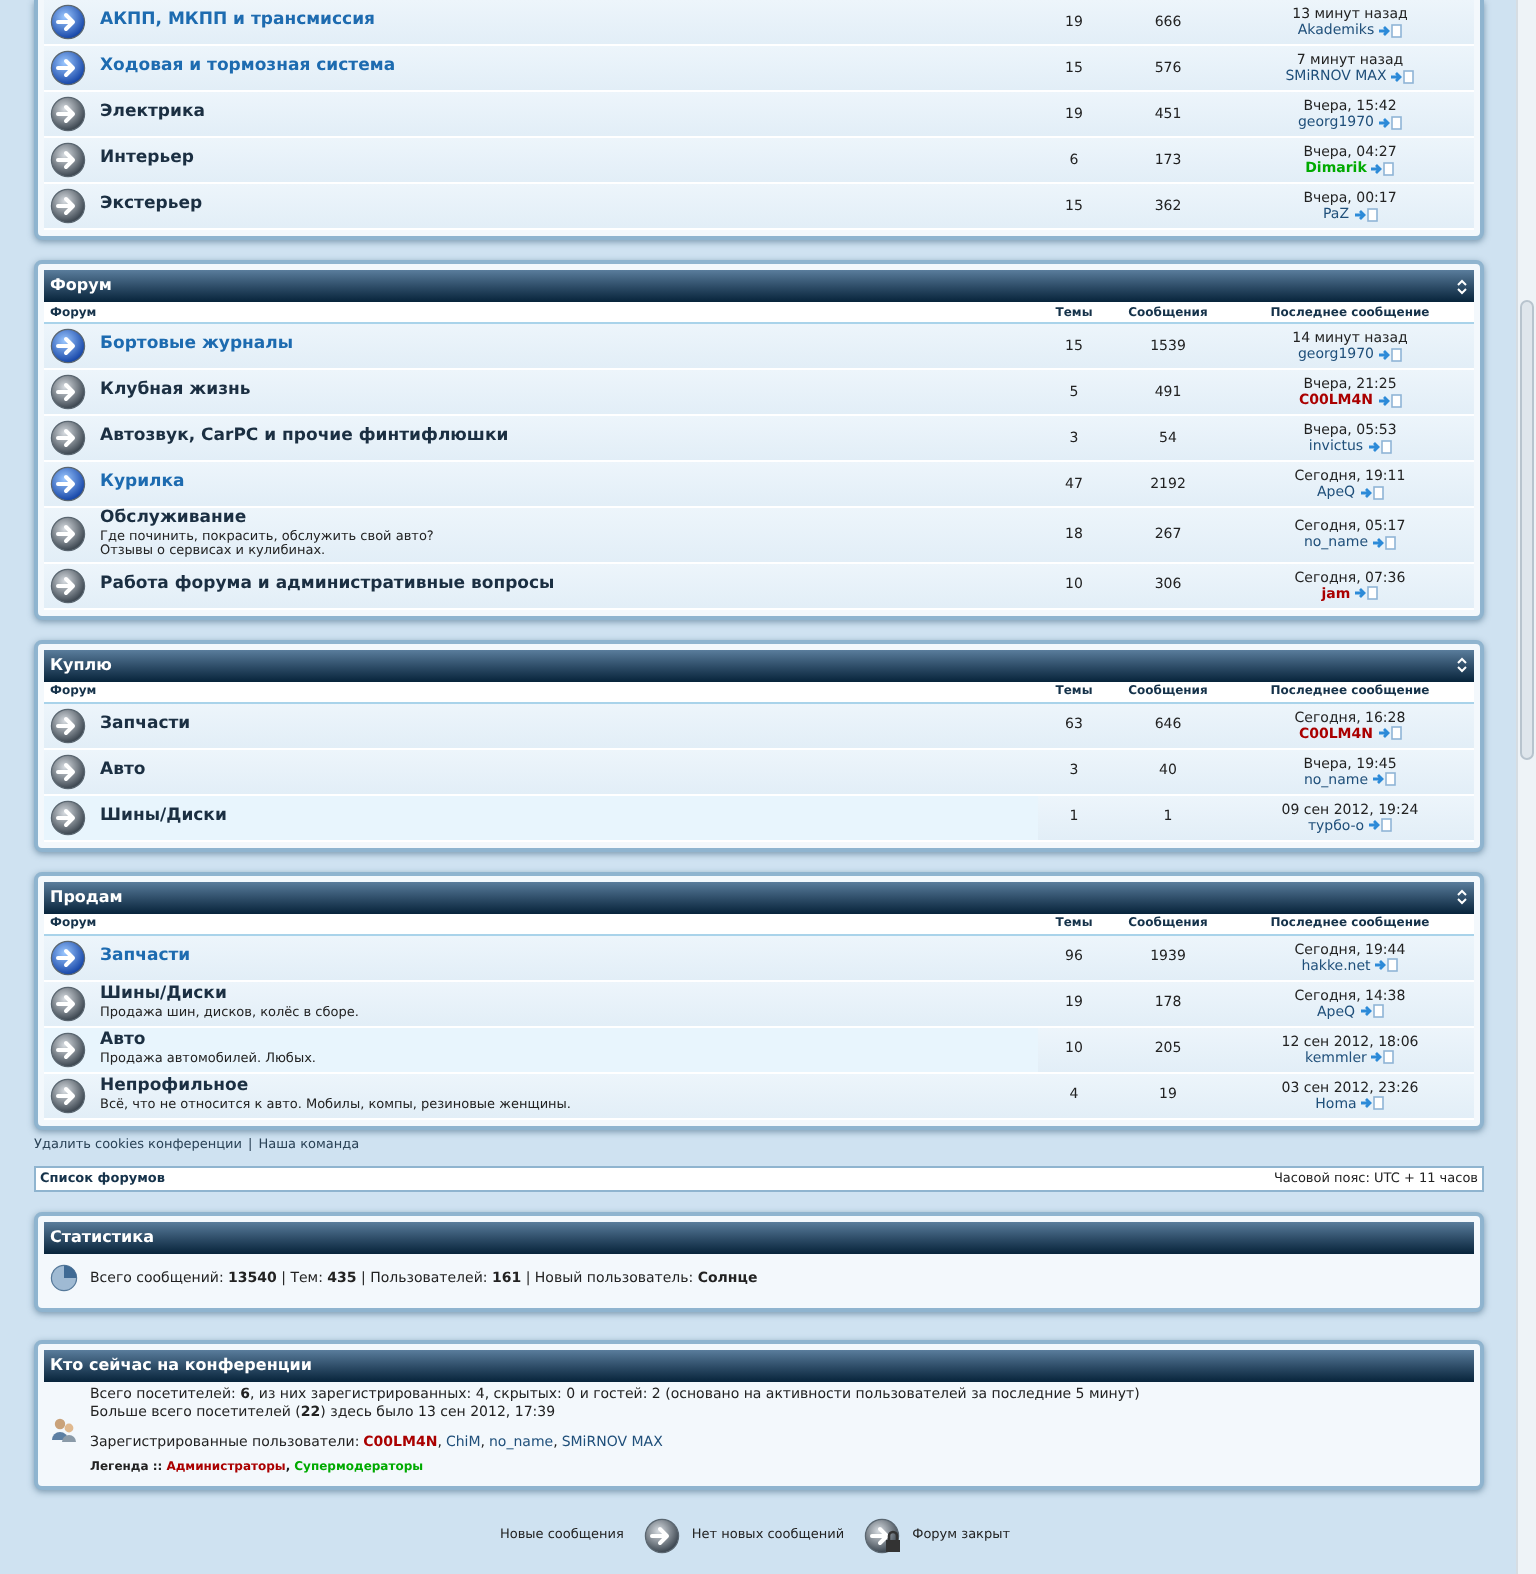 The height and width of the screenshot is (1574, 1536). What do you see at coordinates (1526, 787) in the screenshot?
I see `scrollbar` at bounding box center [1526, 787].